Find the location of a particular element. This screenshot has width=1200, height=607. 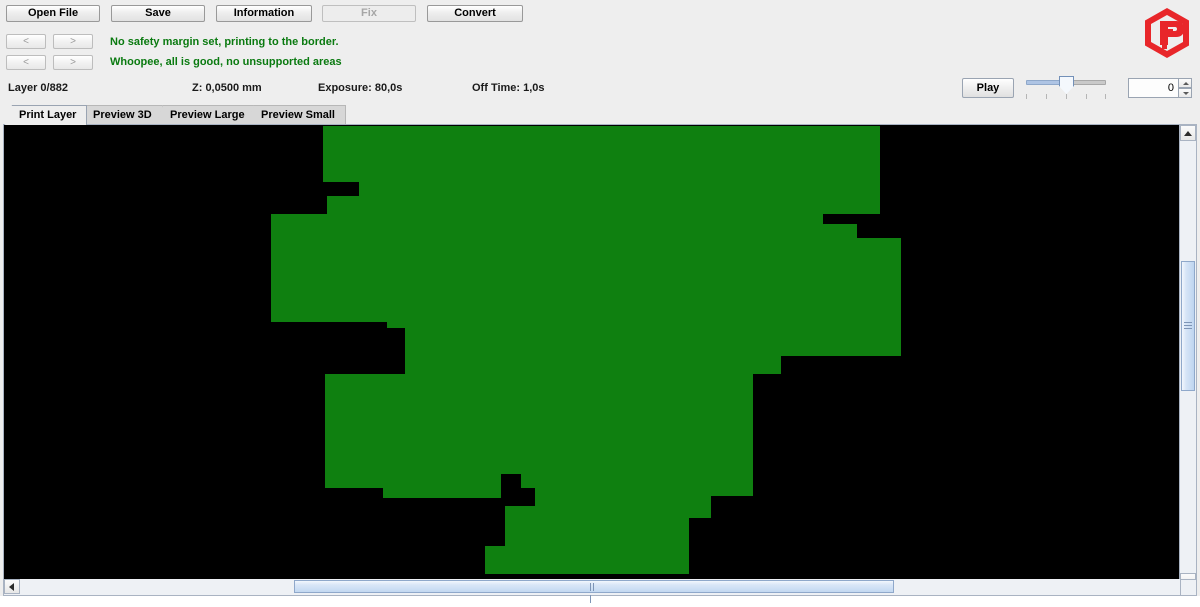

vertical-scrollbar is located at coordinates (1187, 357).